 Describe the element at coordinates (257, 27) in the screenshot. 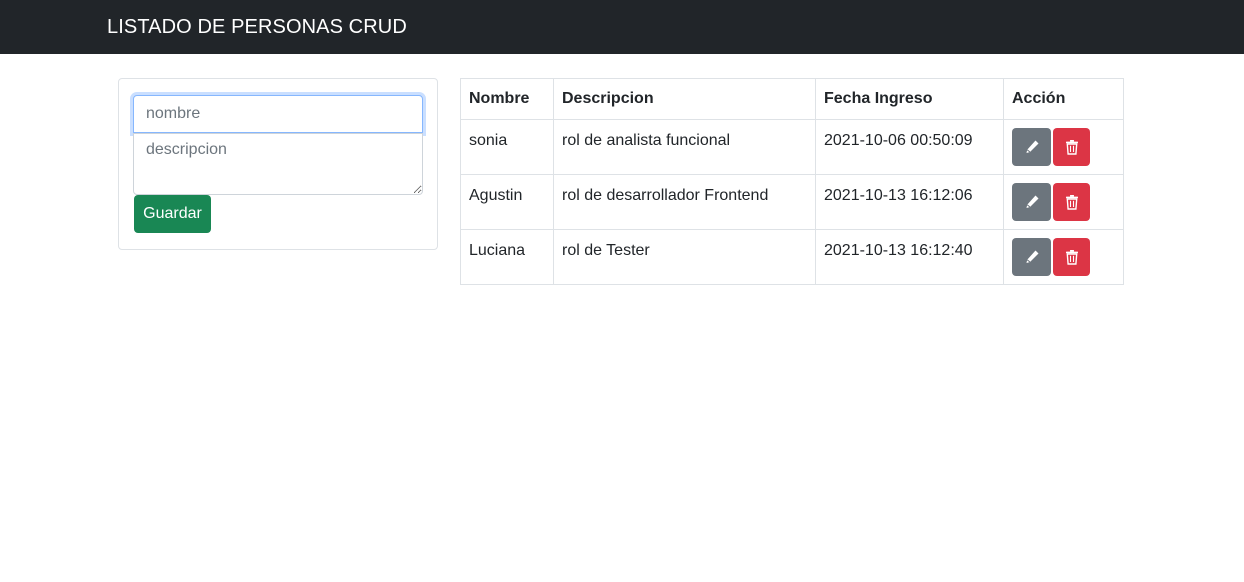

I see `navbar-brand: LISTADO DE PERSONAS CRUD` at that location.